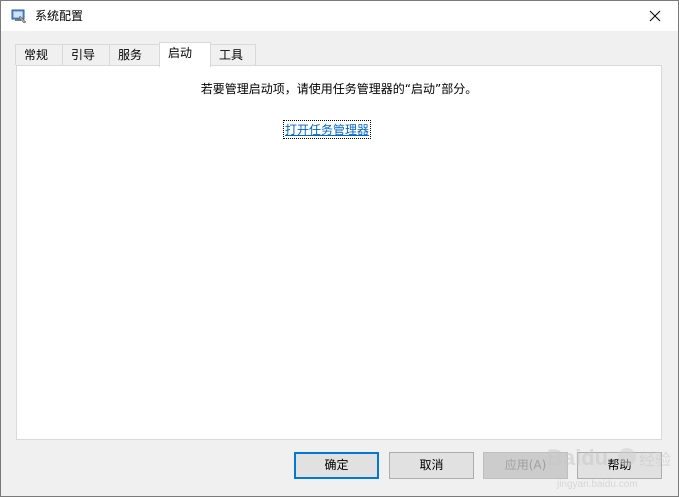 This screenshot has height=497, width=679. I want to click on tab-general: 常规, so click(39, 54).